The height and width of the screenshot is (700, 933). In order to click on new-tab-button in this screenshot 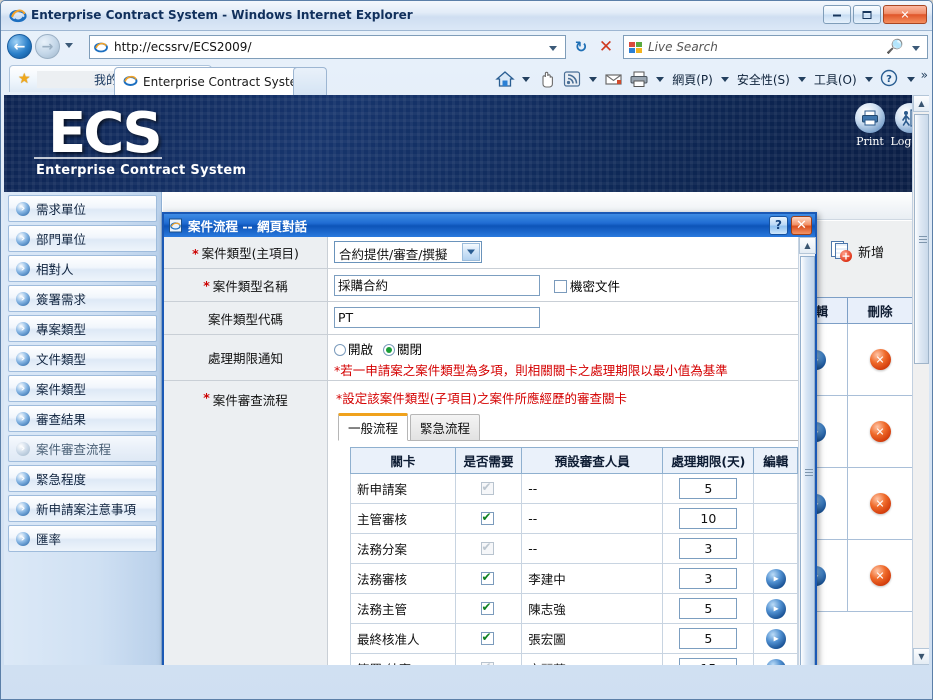, I will do `click(310, 81)`.